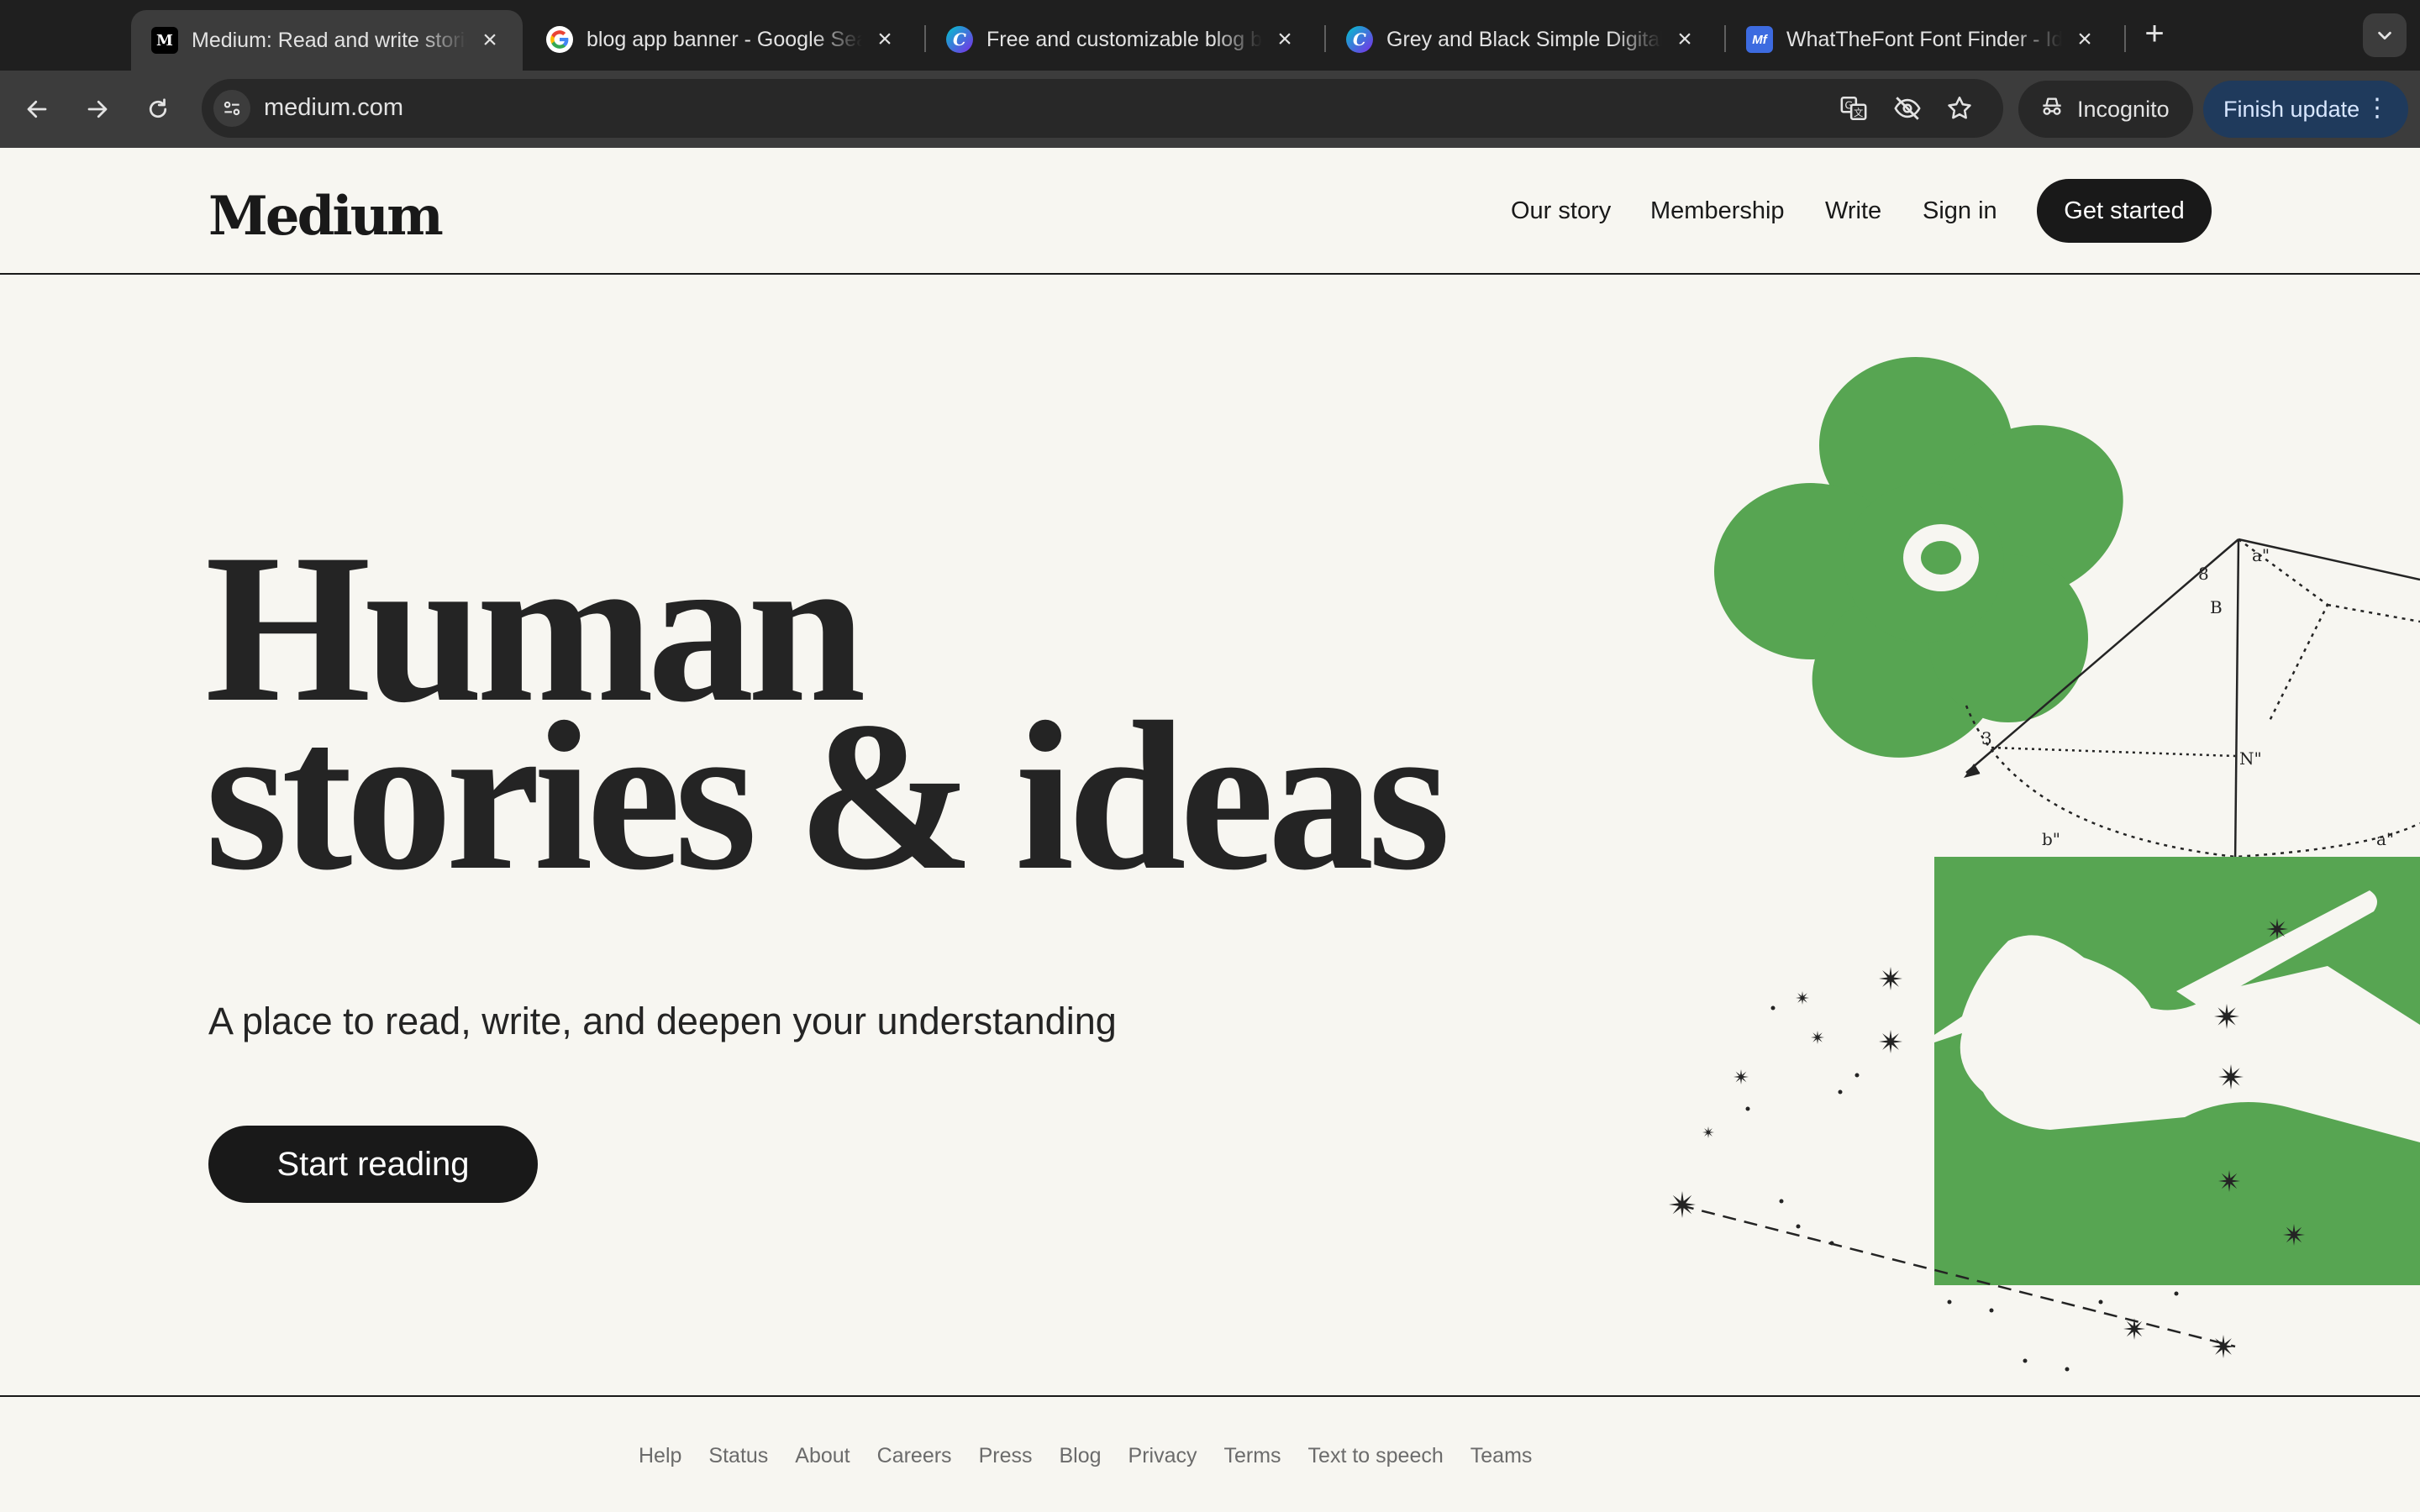 This screenshot has width=2420, height=1512. Describe the element at coordinates (232, 108) in the screenshot. I see `site-info-icon` at that location.